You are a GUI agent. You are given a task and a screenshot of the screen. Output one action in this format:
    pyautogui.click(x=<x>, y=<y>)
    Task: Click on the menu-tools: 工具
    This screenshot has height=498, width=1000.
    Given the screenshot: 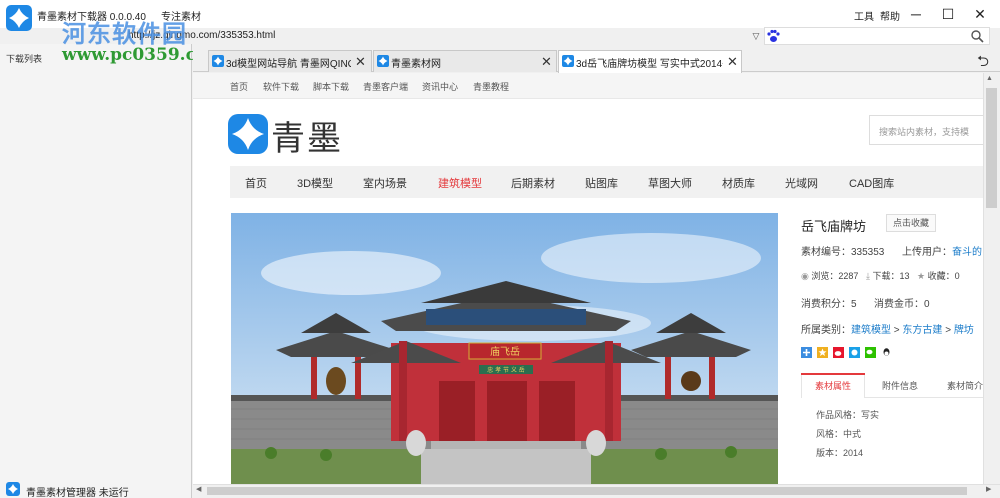 What is the action you would take?
    pyautogui.click(x=864, y=15)
    